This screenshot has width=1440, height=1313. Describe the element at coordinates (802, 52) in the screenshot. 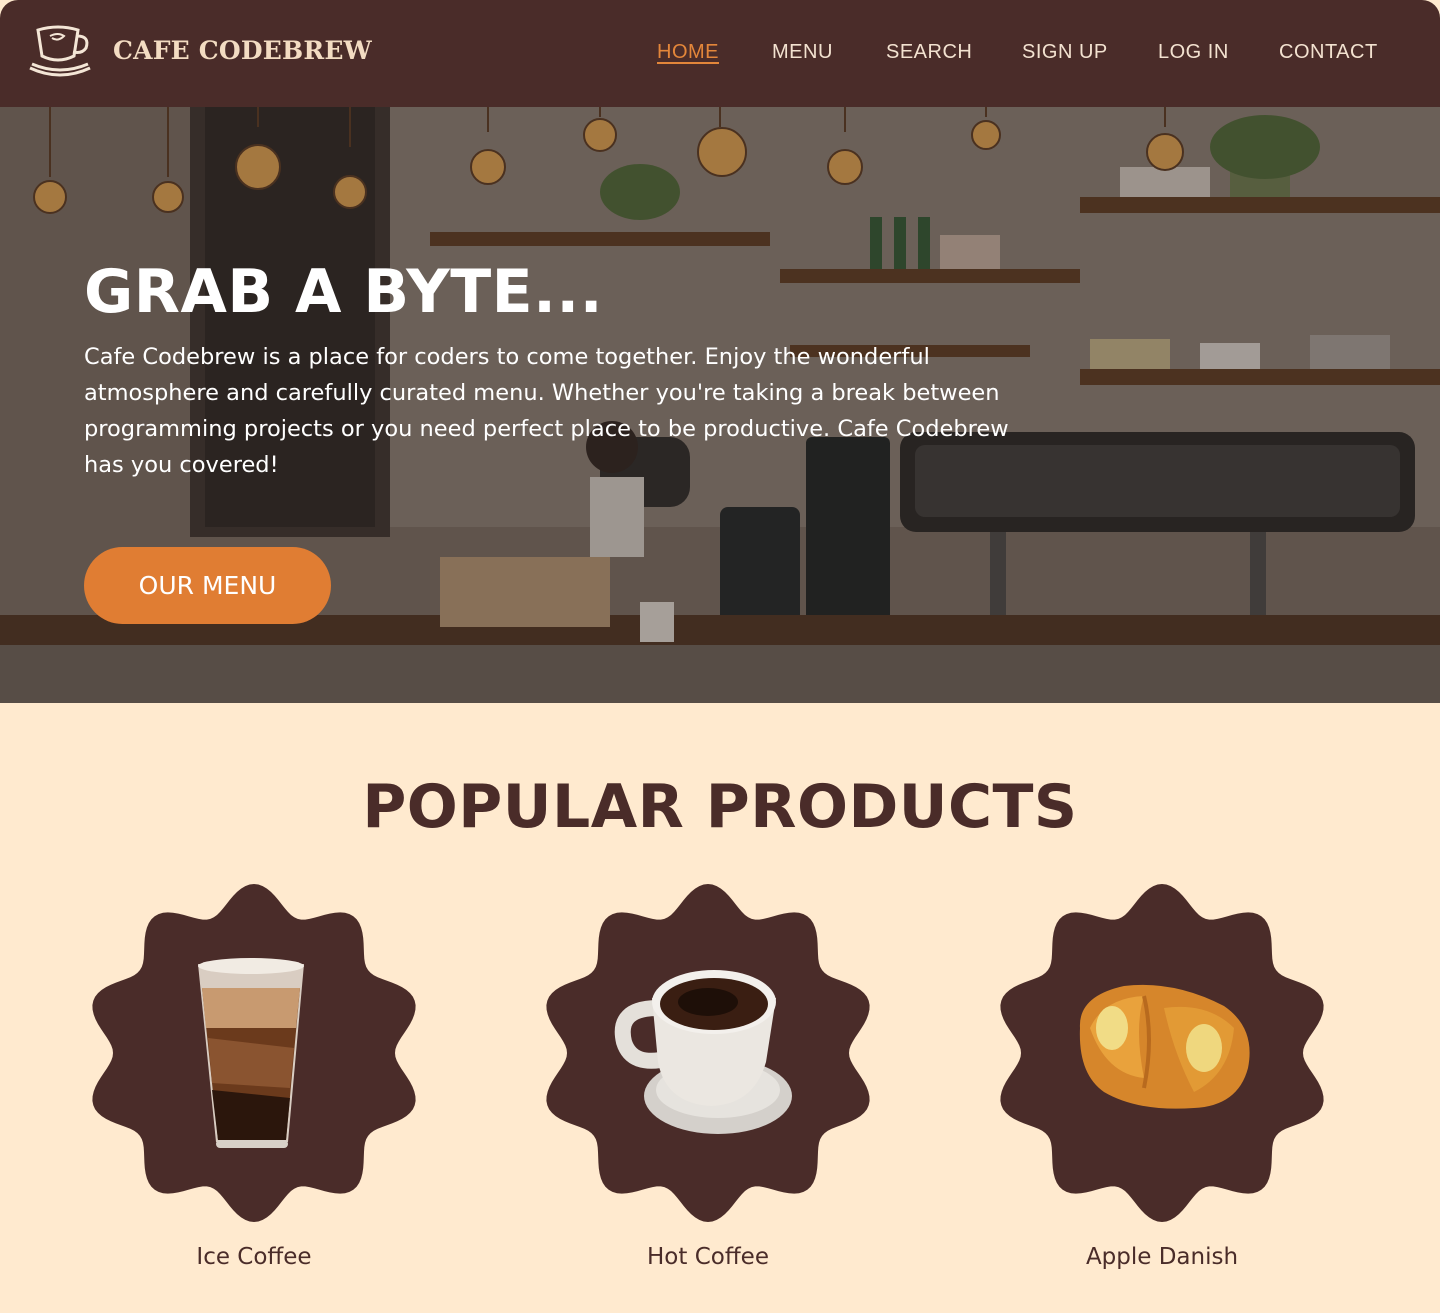

I see `nav-link-menu: MENU` at that location.